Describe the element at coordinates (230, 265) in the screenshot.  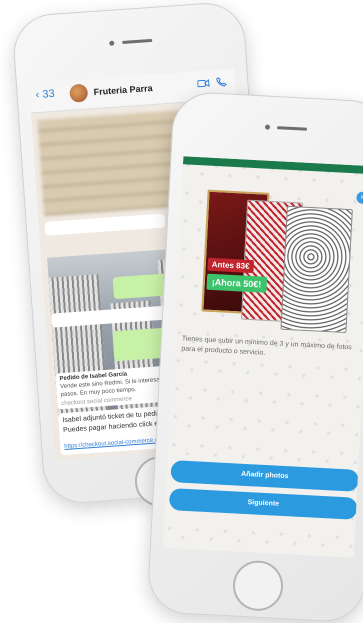
I see `old-price-badge: Antes 83€` at that location.